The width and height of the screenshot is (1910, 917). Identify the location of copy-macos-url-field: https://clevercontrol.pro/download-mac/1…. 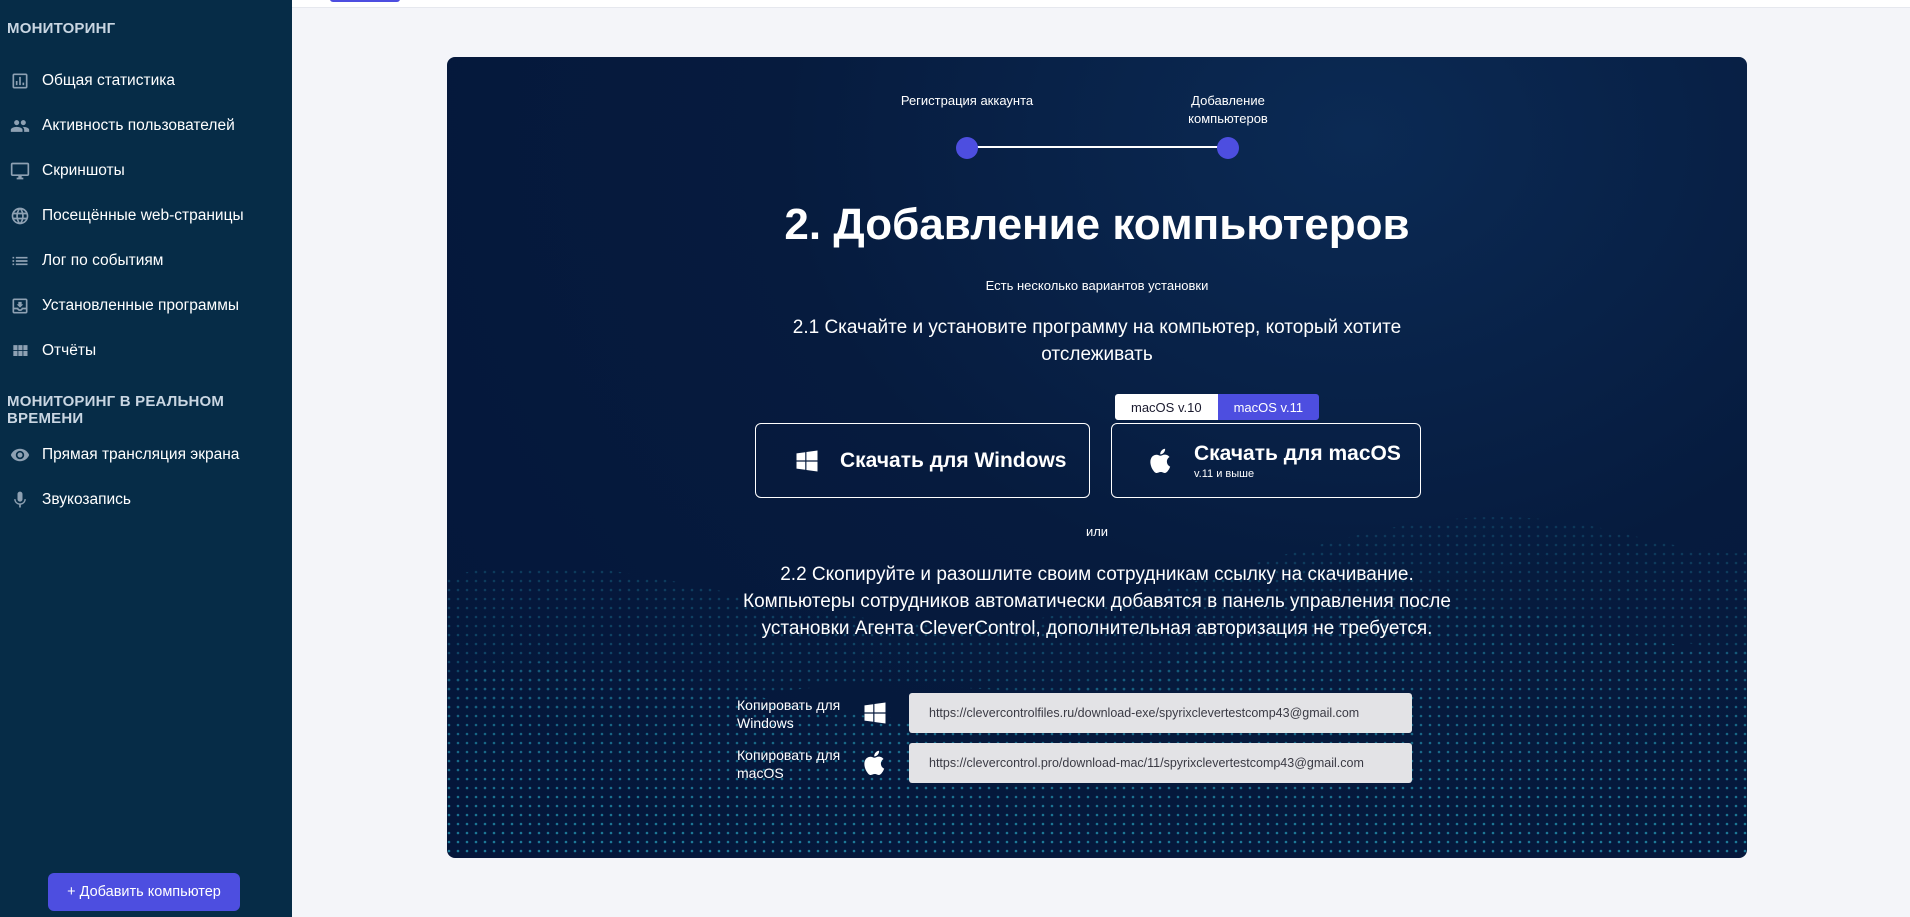
(1160, 763).